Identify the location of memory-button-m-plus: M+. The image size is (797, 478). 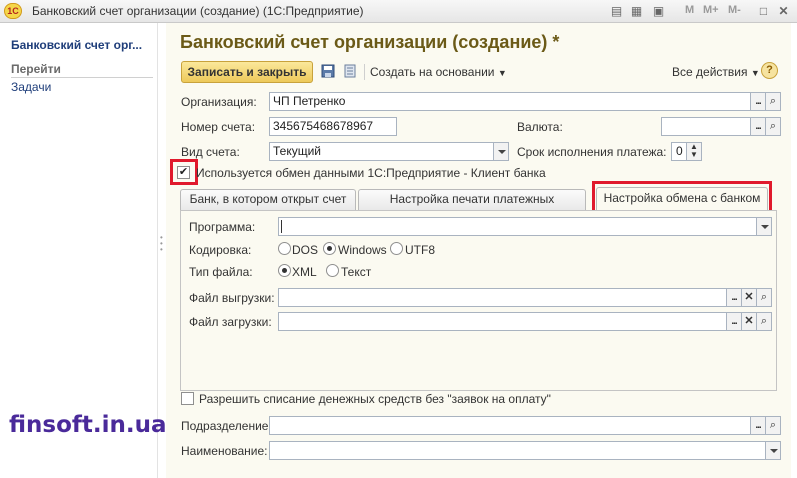
(711, 10).